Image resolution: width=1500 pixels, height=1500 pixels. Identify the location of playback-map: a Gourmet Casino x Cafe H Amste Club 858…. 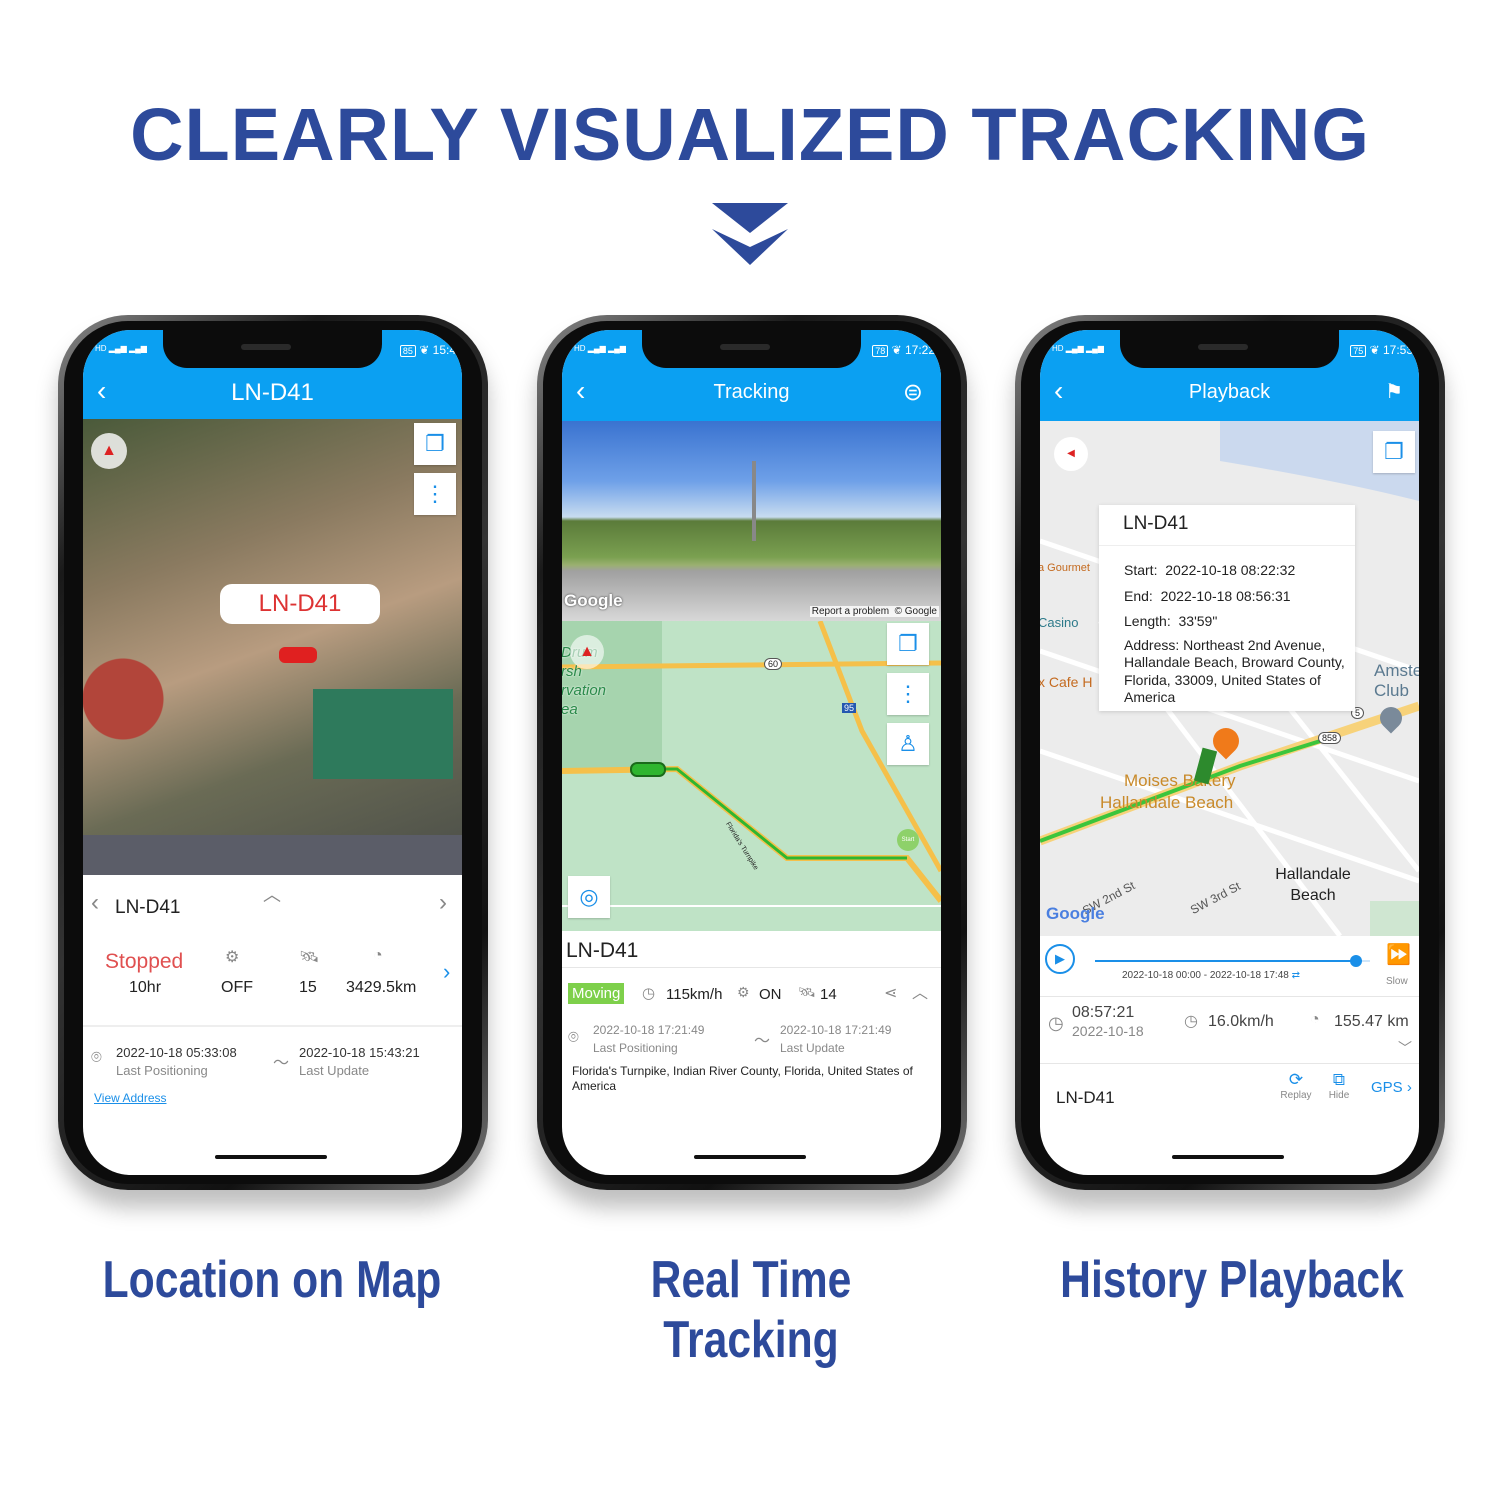
(1229, 678).